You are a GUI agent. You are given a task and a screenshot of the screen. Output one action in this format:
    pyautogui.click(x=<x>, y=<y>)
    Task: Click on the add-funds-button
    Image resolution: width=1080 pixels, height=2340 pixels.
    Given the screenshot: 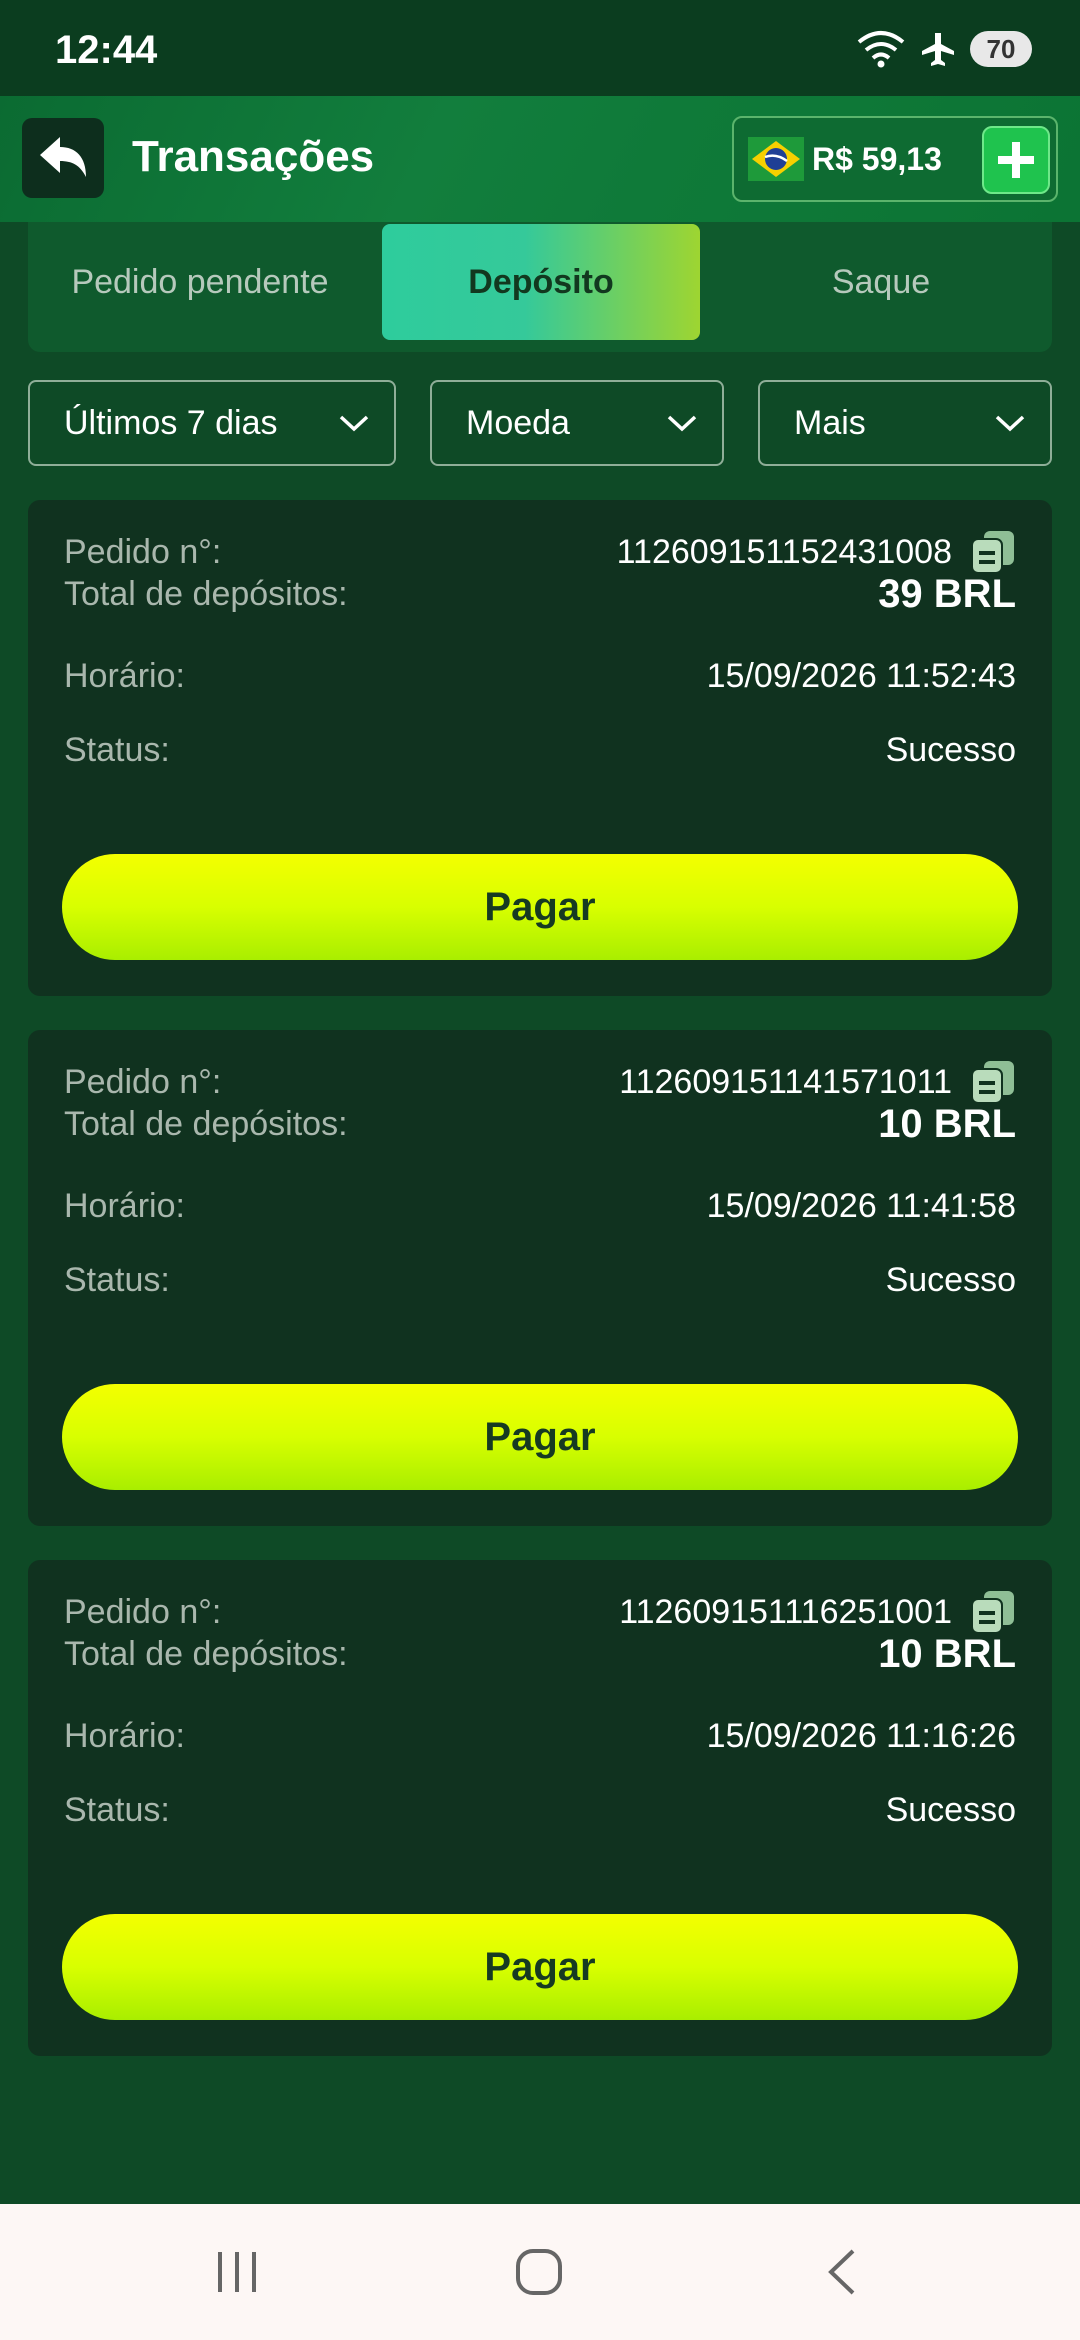 What is the action you would take?
    pyautogui.click(x=1016, y=160)
    